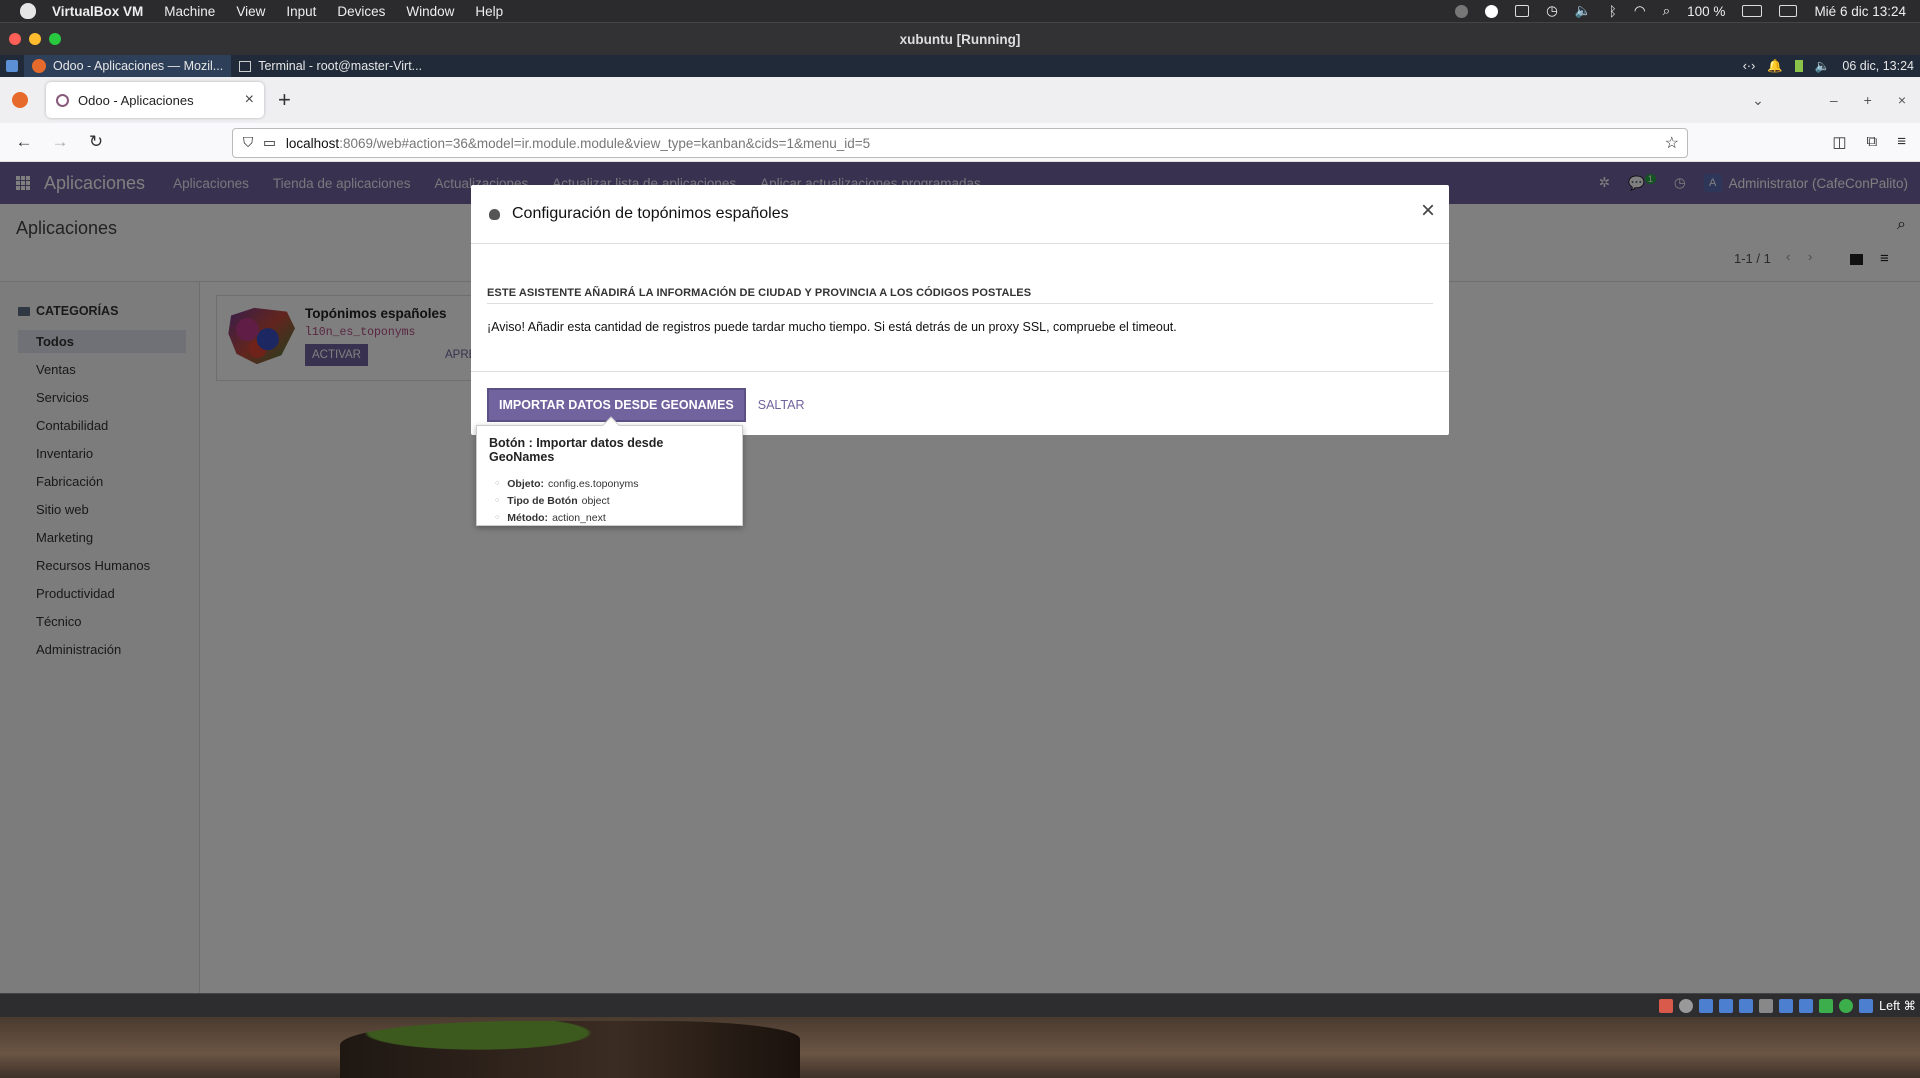 This screenshot has width=1920, height=1078. What do you see at coordinates (1788, 11) in the screenshot?
I see `control-center-icon` at bounding box center [1788, 11].